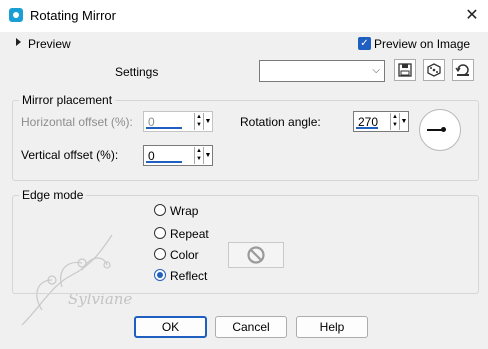 The image size is (488, 349). I want to click on rotation-angle-spinner: ▲ ▼, so click(394, 121).